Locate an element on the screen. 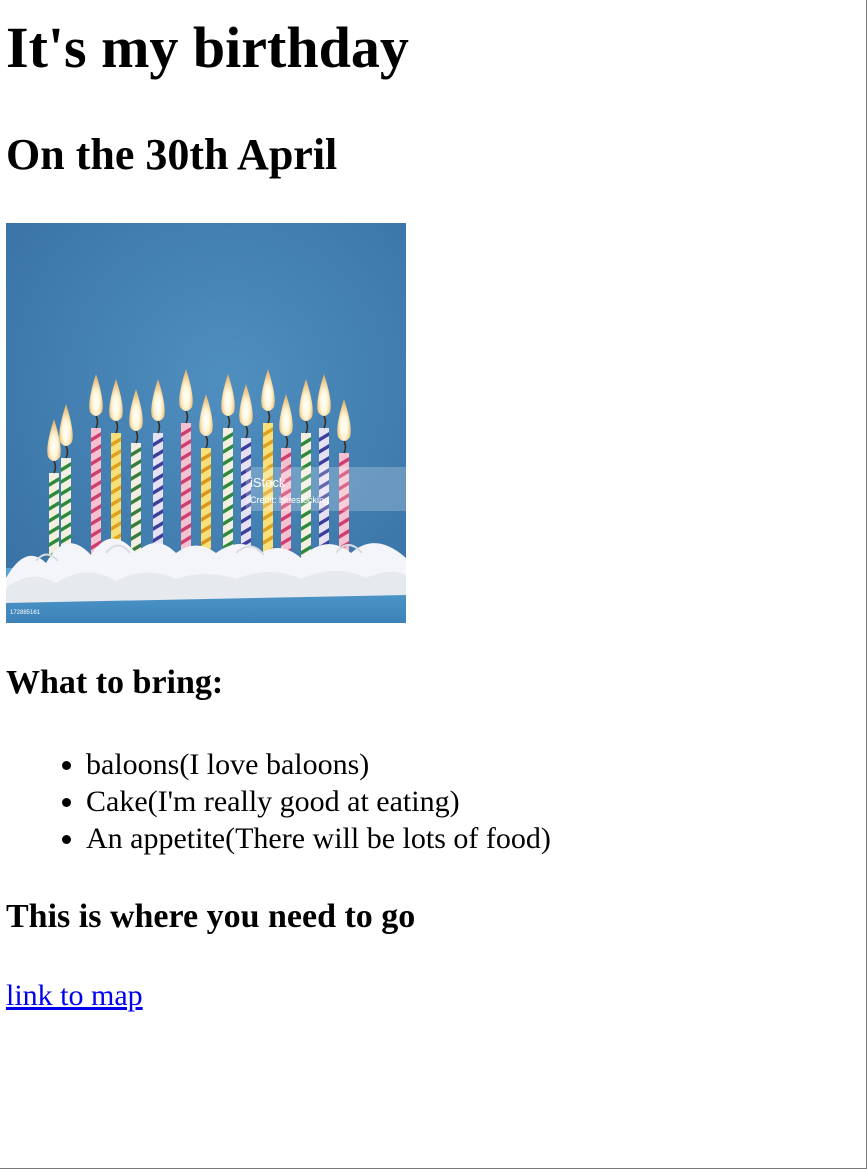  location-heading: This is where you need to go is located at coordinates (211, 916).